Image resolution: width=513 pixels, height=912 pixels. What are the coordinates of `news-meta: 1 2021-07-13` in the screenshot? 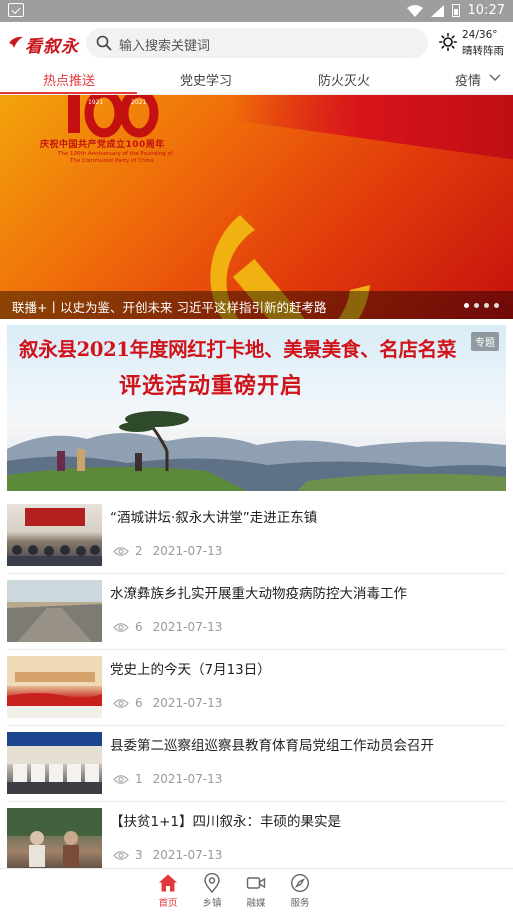 It's located at (167, 779).